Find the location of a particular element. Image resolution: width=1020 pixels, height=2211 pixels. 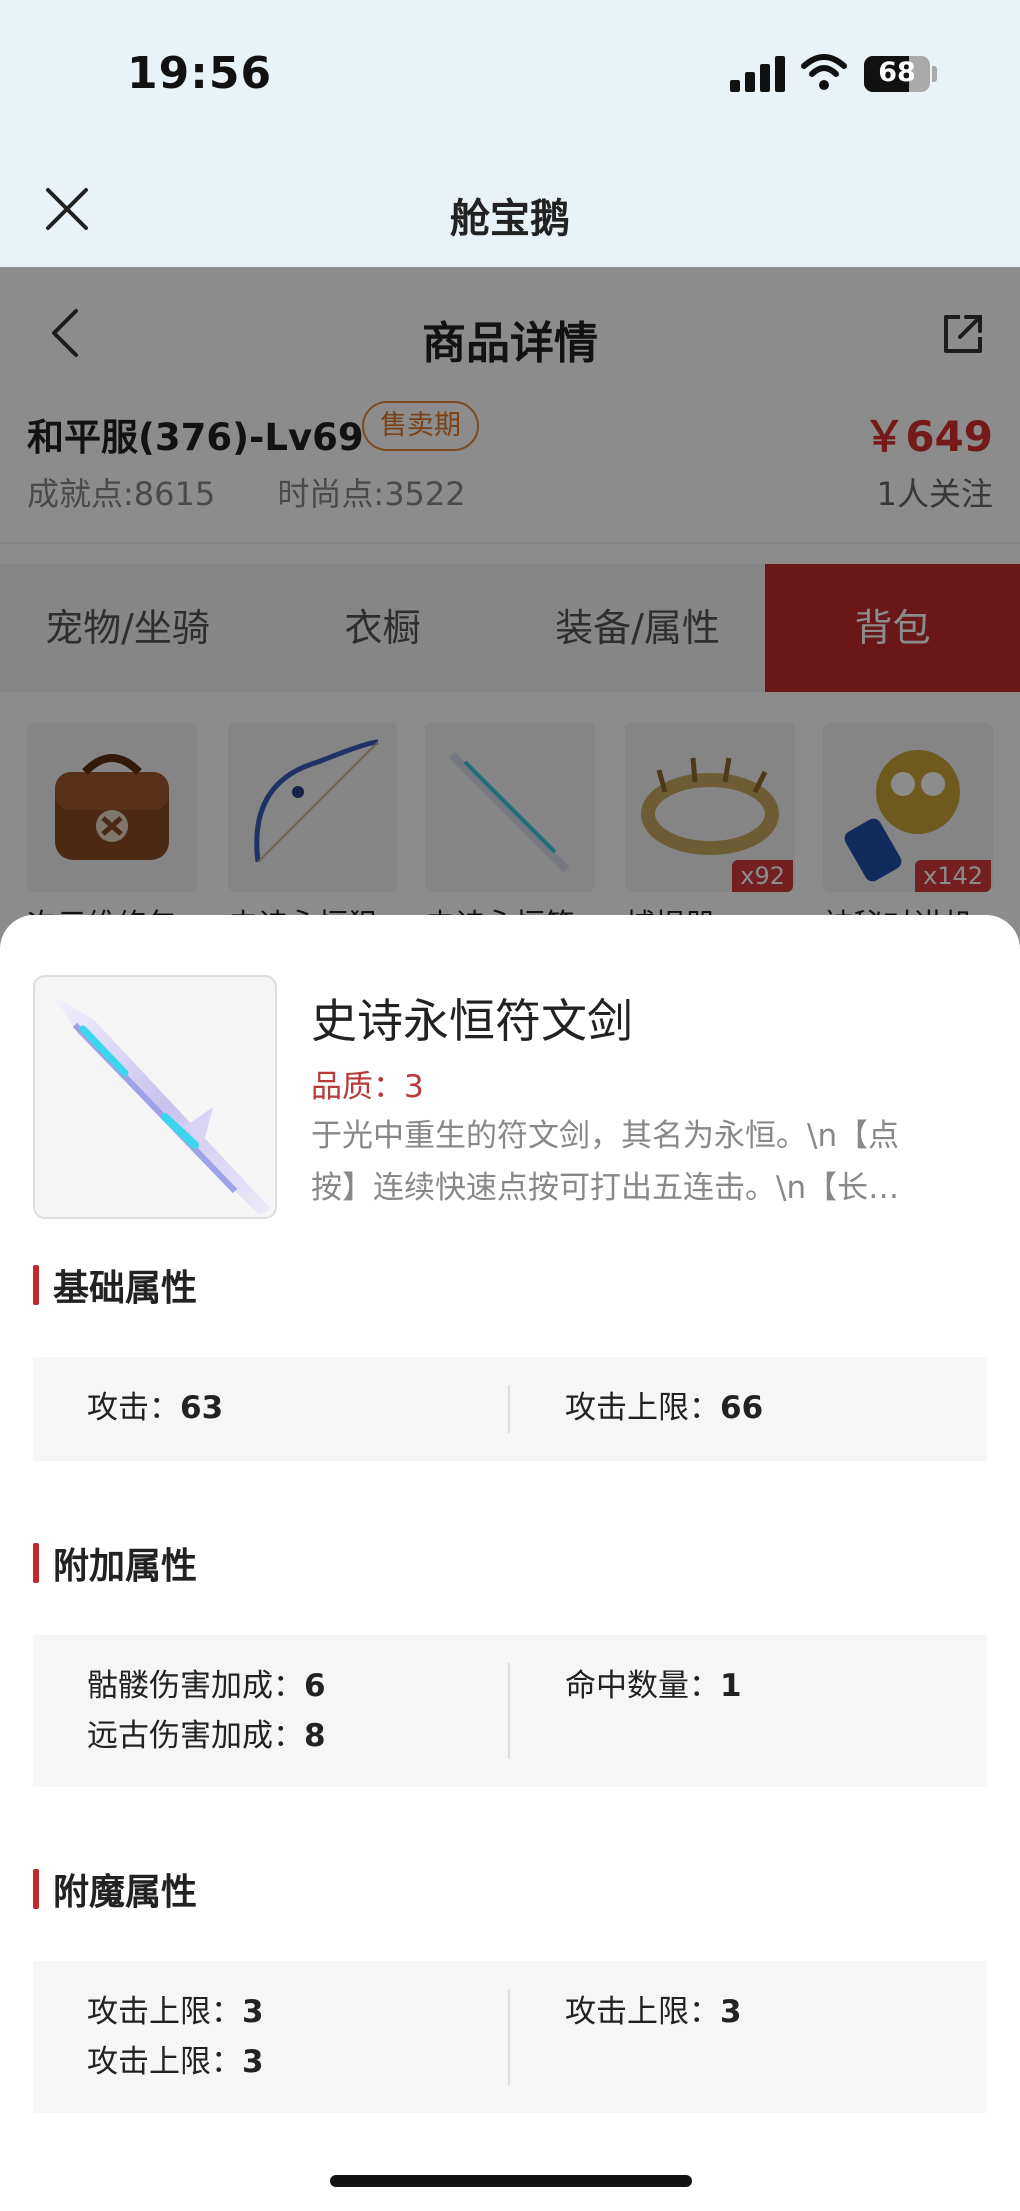

mini-program-header: 舱宝鹅 is located at coordinates (510, 208).